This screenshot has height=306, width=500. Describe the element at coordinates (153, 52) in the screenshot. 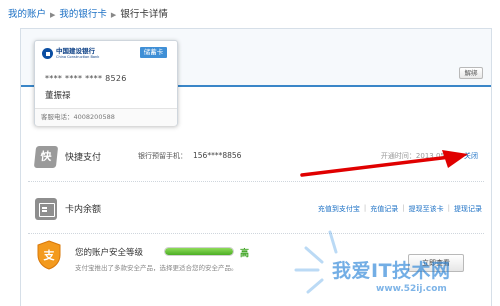

I see `card-type-badge: 储蓄卡` at that location.